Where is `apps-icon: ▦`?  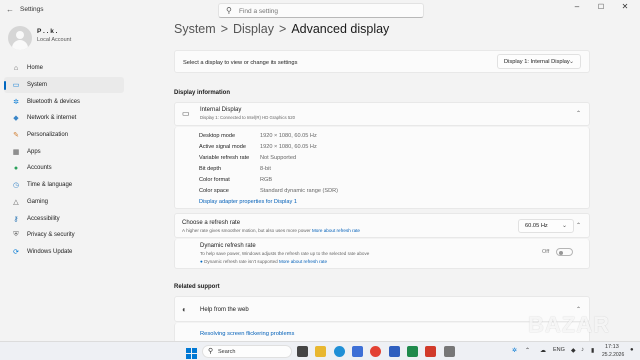 apps-icon: ▦ is located at coordinates (16, 152).